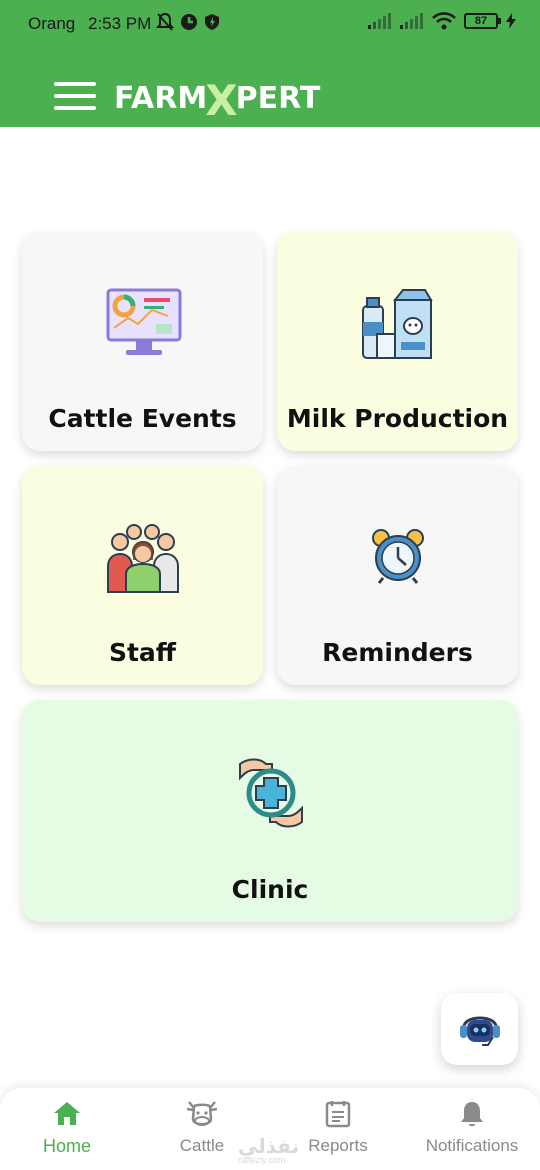 Image resolution: width=540 pixels, height=1170 pixels. Describe the element at coordinates (270, 889) in the screenshot. I see `card-label: Clinic` at that location.